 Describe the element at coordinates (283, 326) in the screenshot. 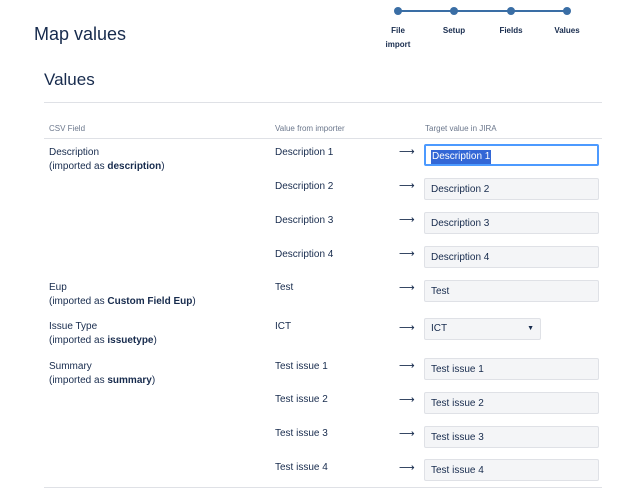

I see `importer-value: ICT` at that location.